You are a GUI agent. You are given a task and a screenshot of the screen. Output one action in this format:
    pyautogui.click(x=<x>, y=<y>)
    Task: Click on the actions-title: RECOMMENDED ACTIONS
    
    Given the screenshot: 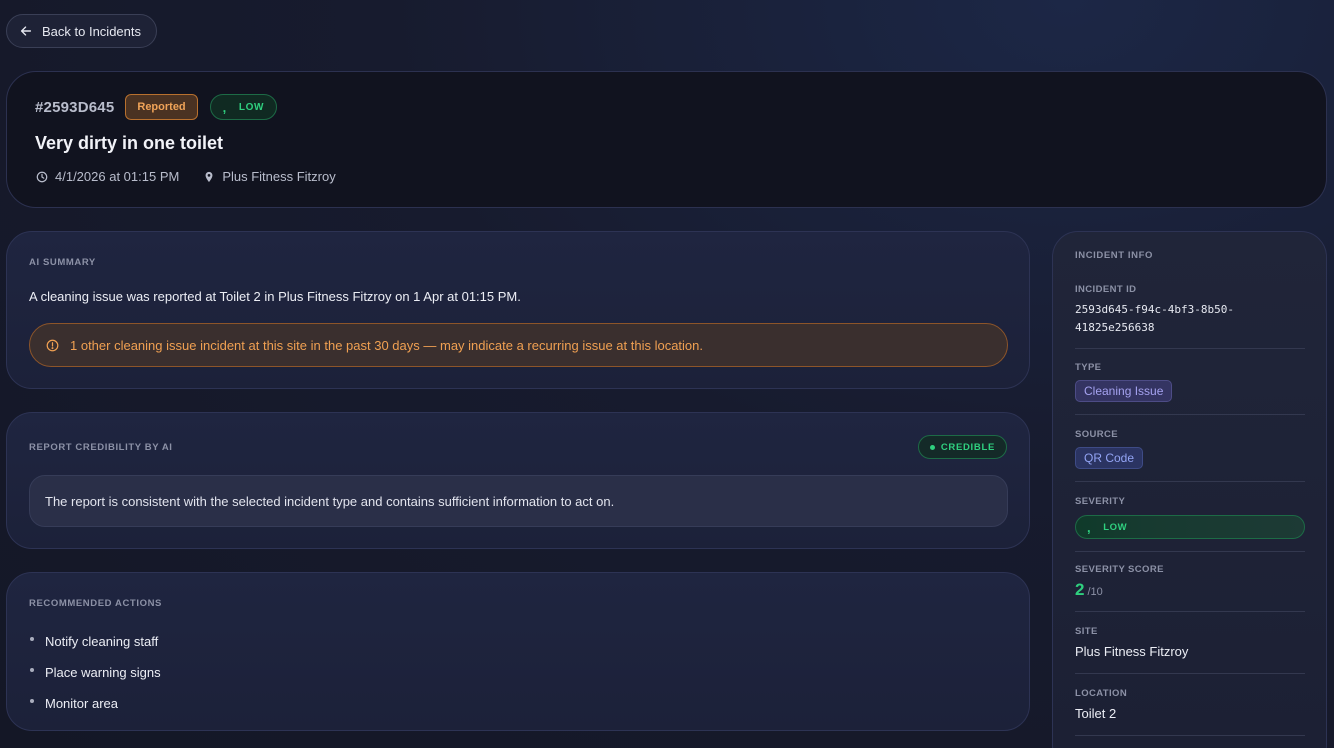 What is the action you would take?
    pyautogui.click(x=95, y=603)
    